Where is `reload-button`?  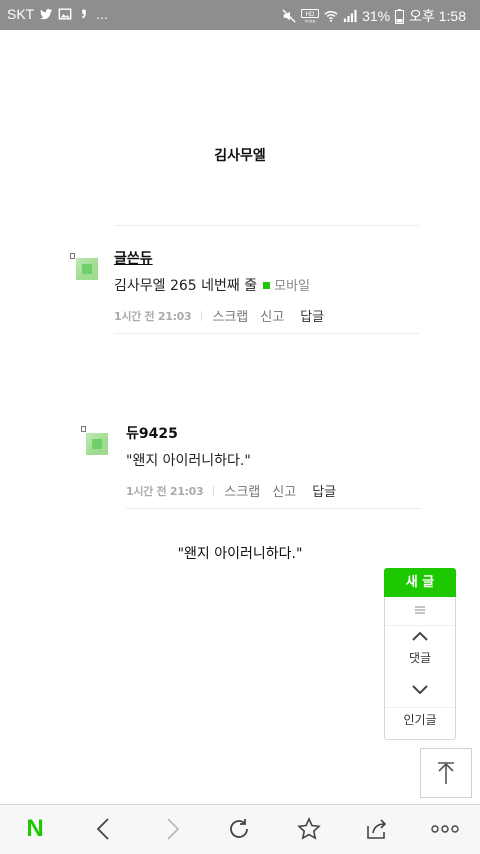
reload-button is located at coordinates (239, 829).